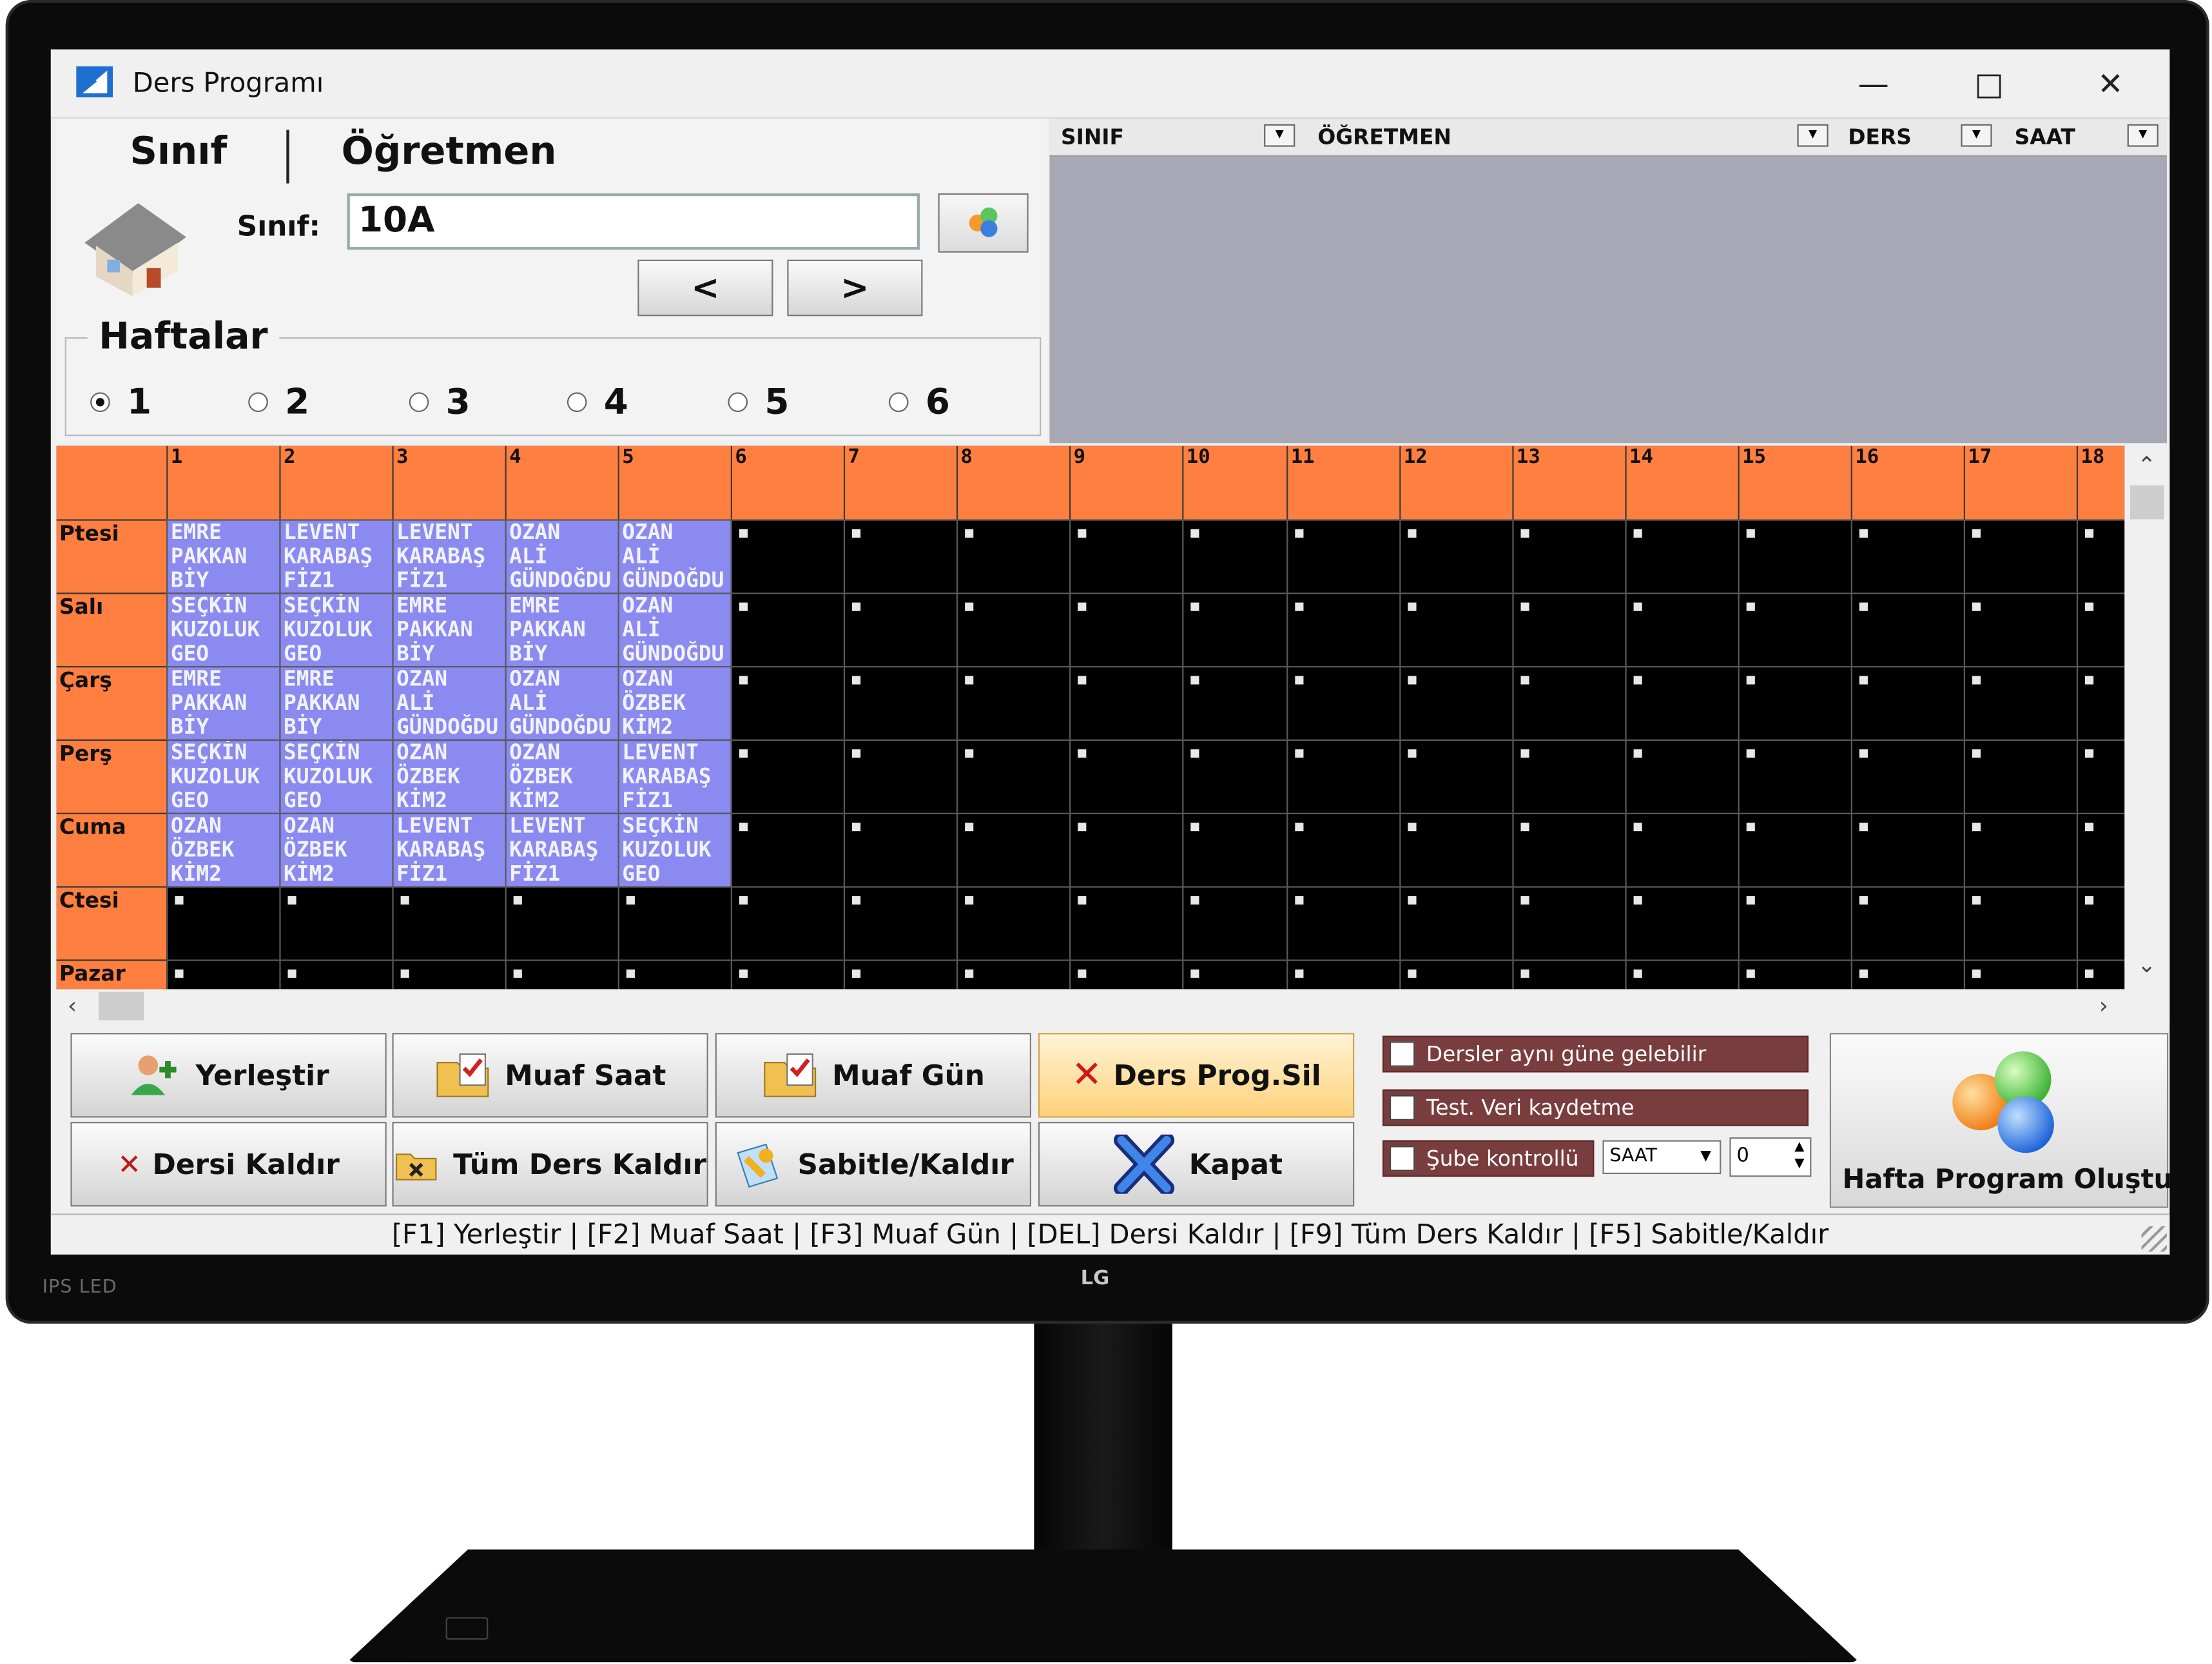  What do you see at coordinates (919, 402) in the screenshot?
I see `week-radio-6: 6` at bounding box center [919, 402].